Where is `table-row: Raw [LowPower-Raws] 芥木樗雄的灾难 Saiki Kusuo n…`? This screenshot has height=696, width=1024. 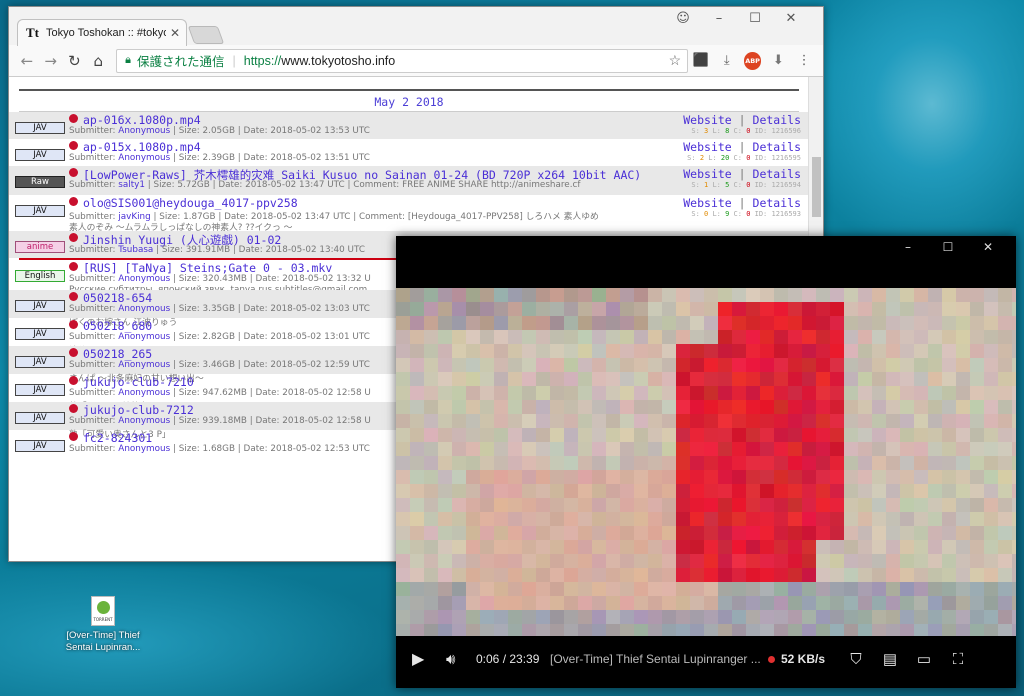
table-row: Raw [LowPower-Raws] 芥木樗雄的灾难 Saiki Kusuo n… is located at coordinates (409, 180).